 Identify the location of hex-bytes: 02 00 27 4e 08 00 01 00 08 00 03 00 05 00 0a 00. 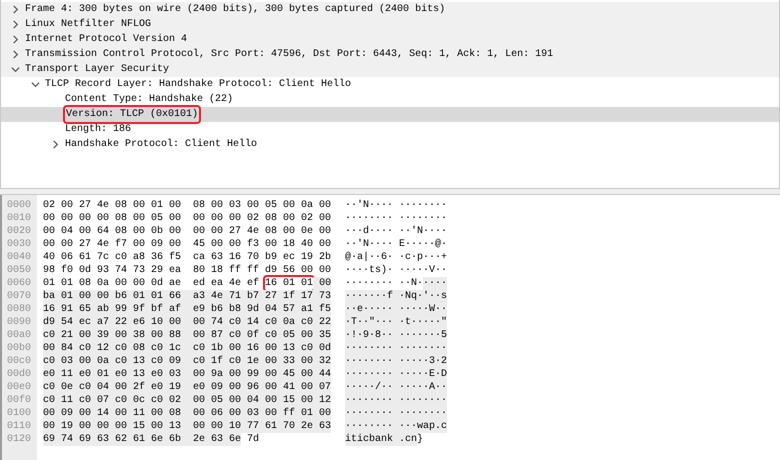
(187, 205).